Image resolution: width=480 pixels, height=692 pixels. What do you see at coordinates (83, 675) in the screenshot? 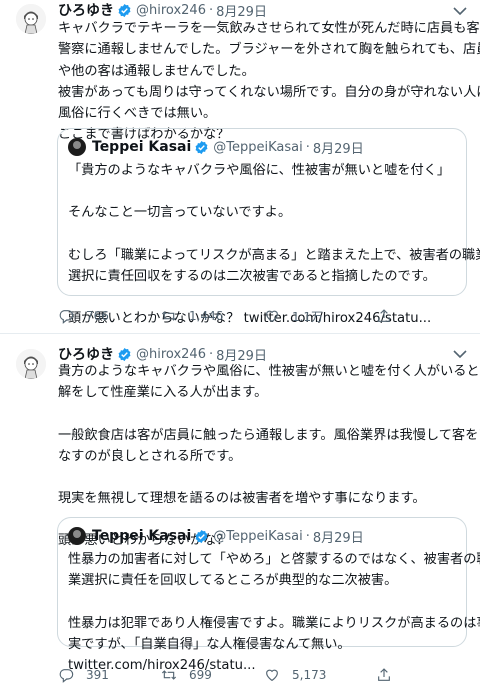
I see `reply-button: 391` at bounding box center [83, 675].